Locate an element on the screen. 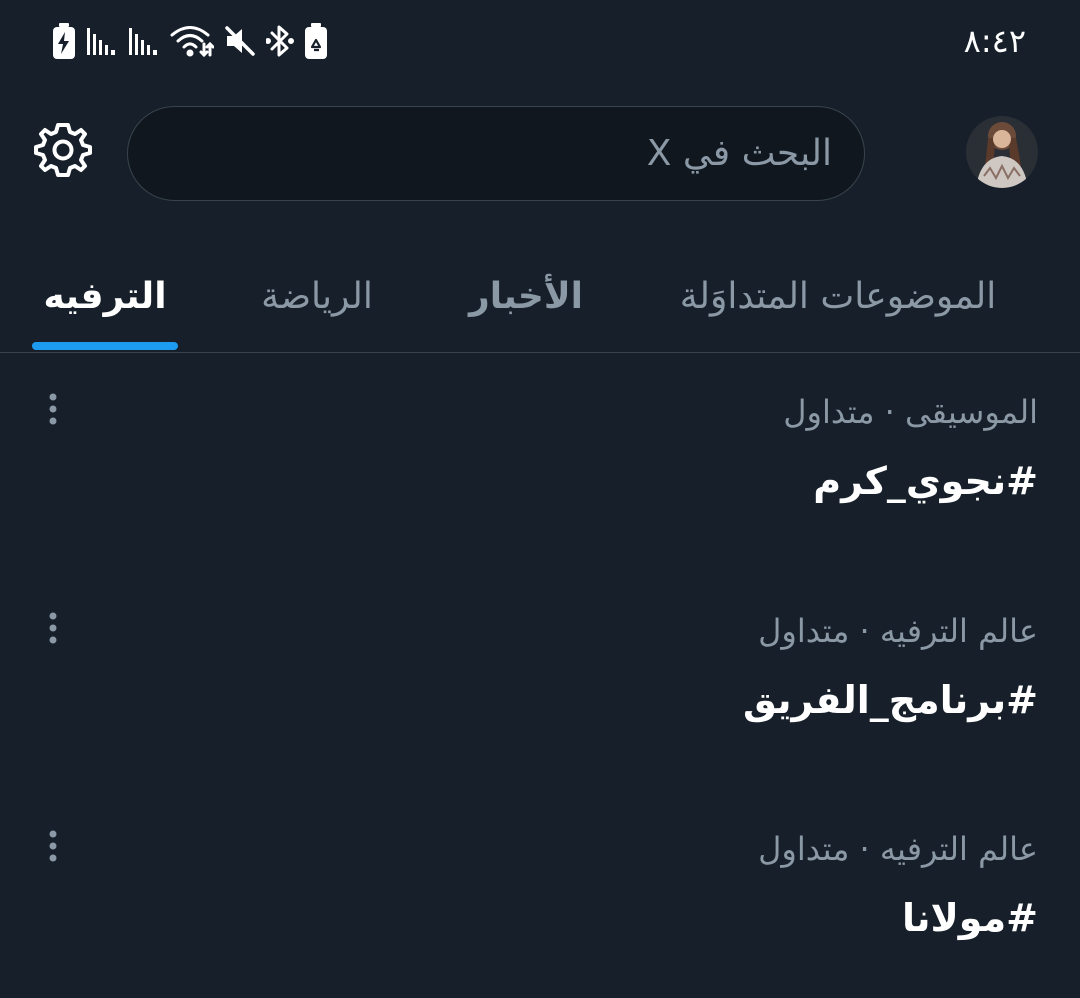  trend-context: الموسيقى · متداول is located at coordinates (910, 412).